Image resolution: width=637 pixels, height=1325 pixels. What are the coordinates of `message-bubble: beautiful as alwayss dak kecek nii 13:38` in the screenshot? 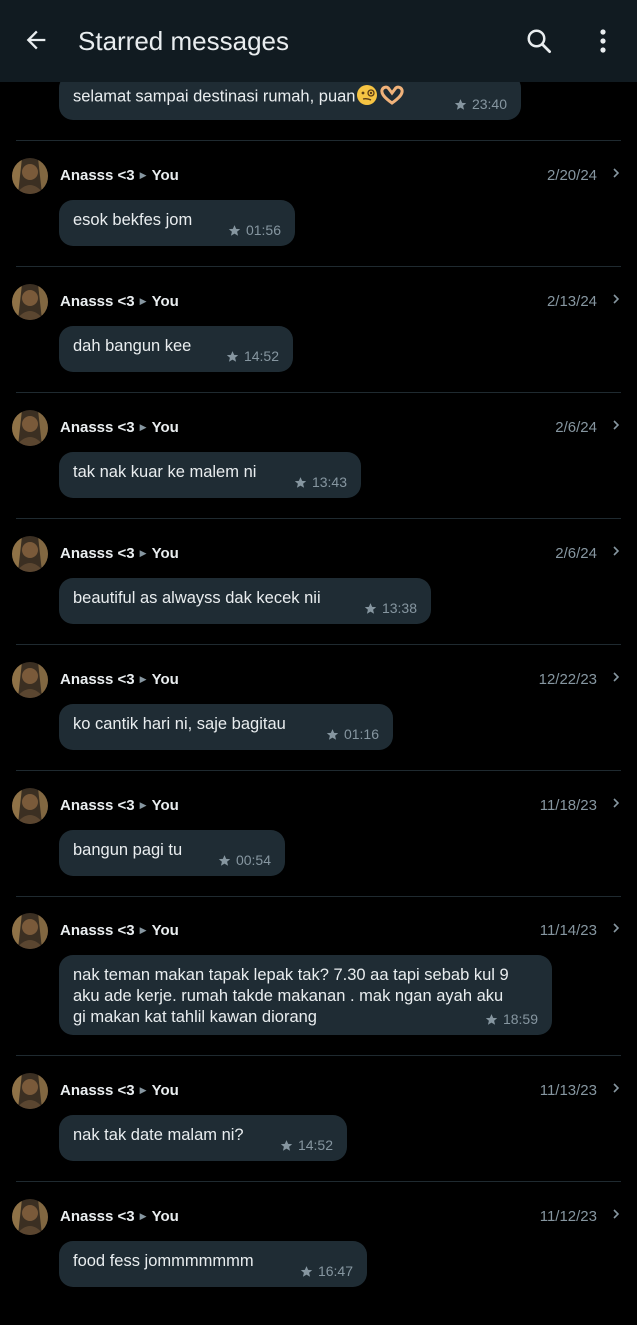 It's located at (245, 601).